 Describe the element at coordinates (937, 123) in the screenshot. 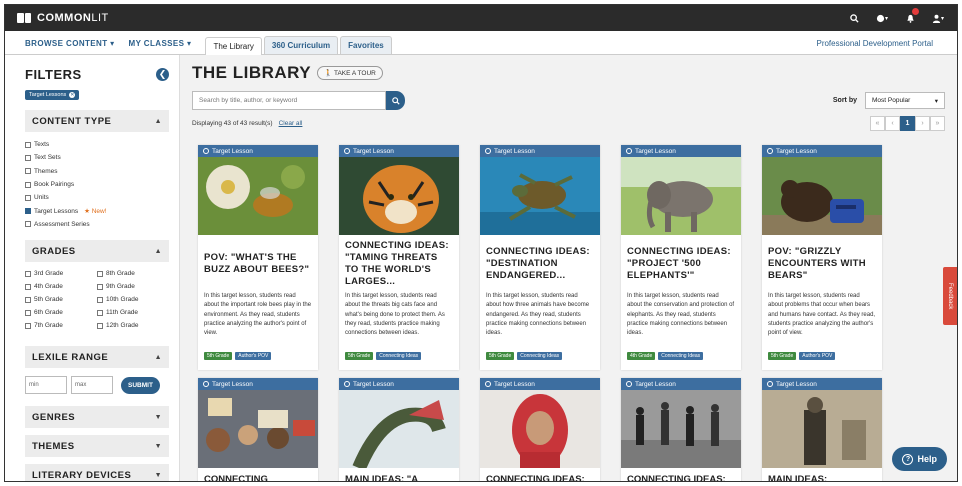

I see `last-page-button: »` at that location.